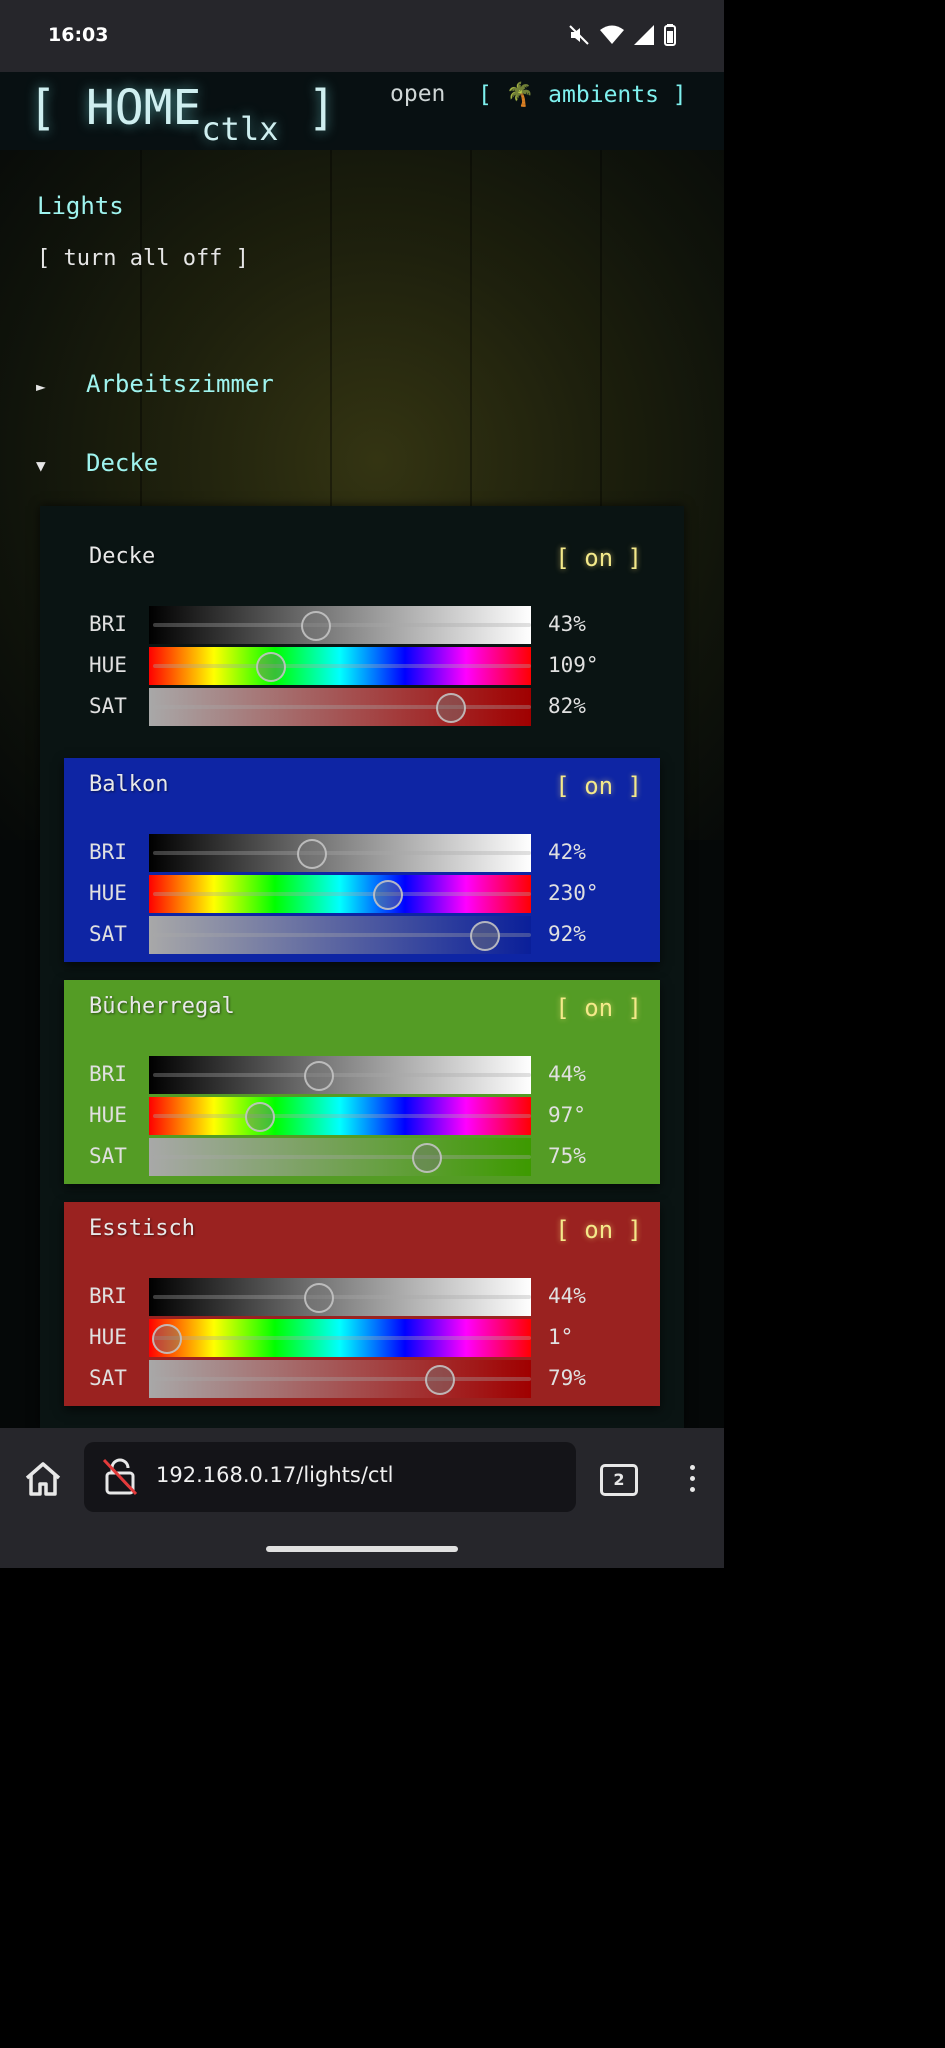 This screenshot has height=2048, width=945. I want to click on light-card: Balkon [ on ] BRI 42% HUE 230° SAT 92%, so click(362, 860).